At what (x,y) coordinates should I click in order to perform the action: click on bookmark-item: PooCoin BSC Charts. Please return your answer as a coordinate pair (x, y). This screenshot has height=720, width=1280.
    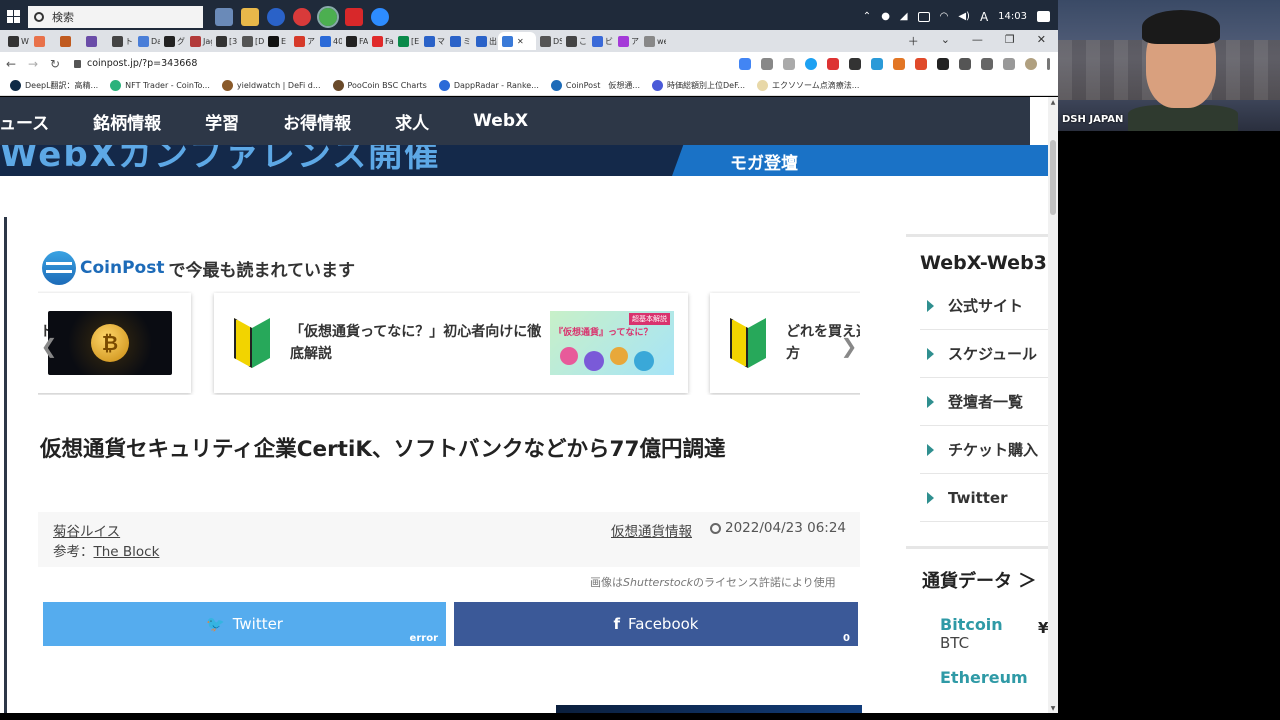
    Looking at the image, I should click on (379, 85).